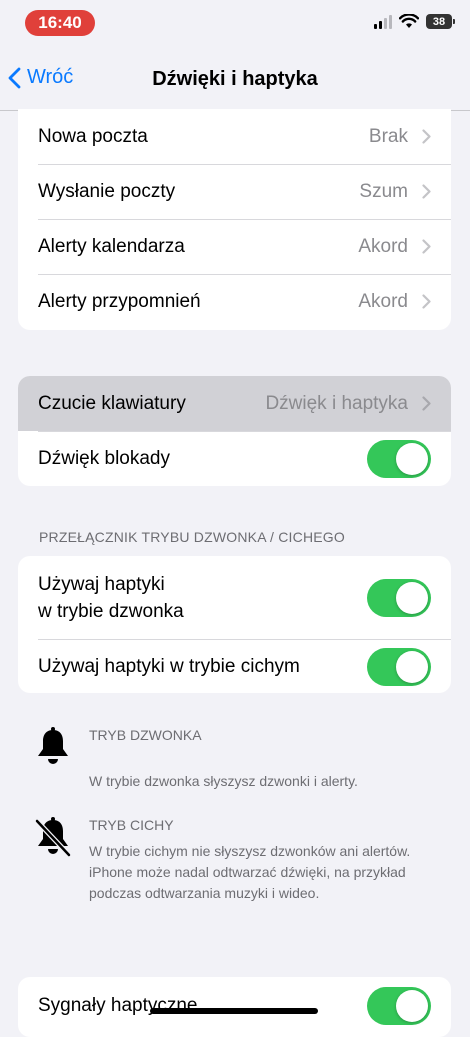  I want to click on status-indicators: 38, so click(414, 21).